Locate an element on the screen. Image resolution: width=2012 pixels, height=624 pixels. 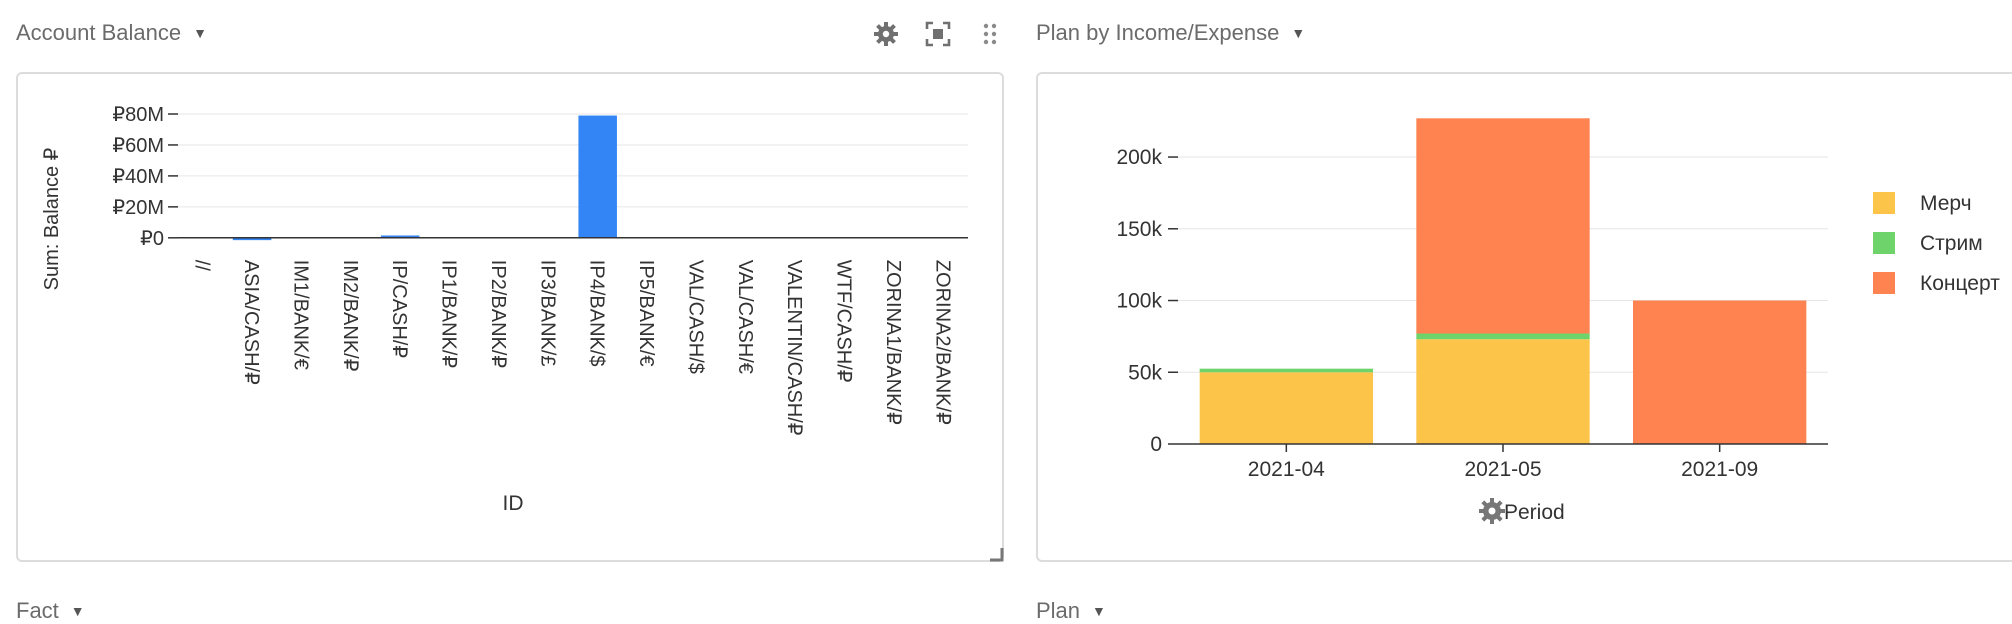
y-axis-title: Sum: Balance ₽ is located at coordinates (52, 218).